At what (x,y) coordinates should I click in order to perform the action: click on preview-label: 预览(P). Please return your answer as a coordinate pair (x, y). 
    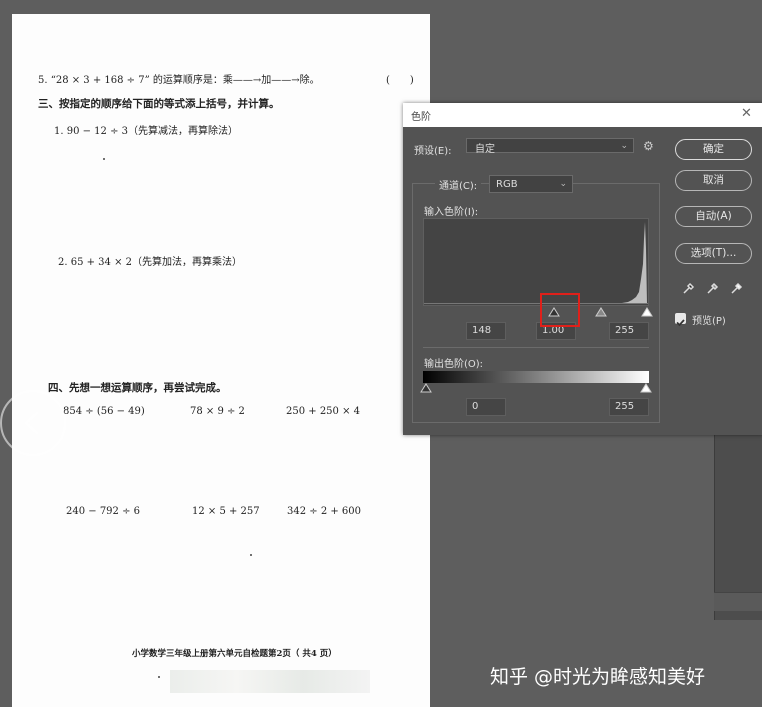
    Looking at the image, I should click on (709, 321).